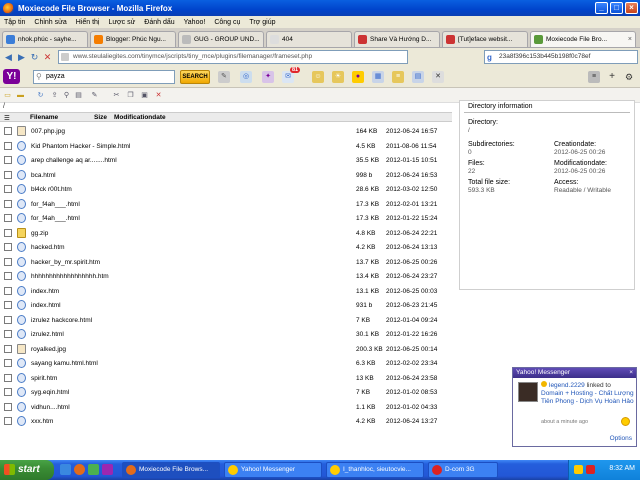 This screenshot has width=640, height=480. I want to click on taskbar-button-dcom: D-com 3G, so click(463, 470).